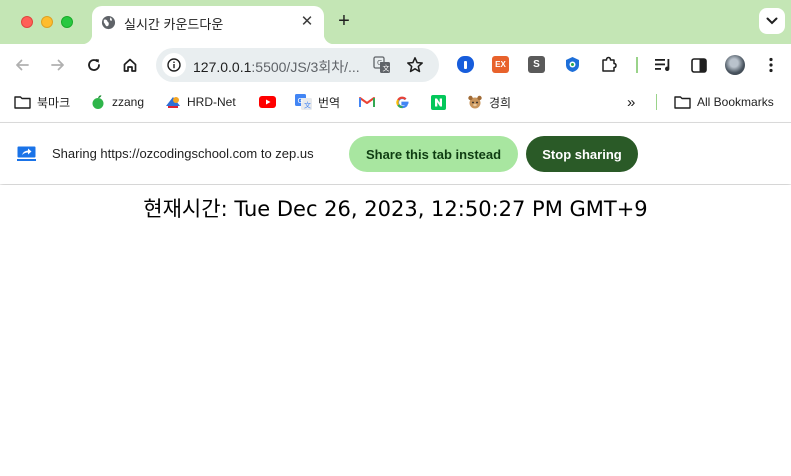 The width and height of the screenshot is (791, 476). What do you see at coordinates (329, 102) in the screenshot?
I see `bookmark-label: 번역` at bounding box center [329, 102].